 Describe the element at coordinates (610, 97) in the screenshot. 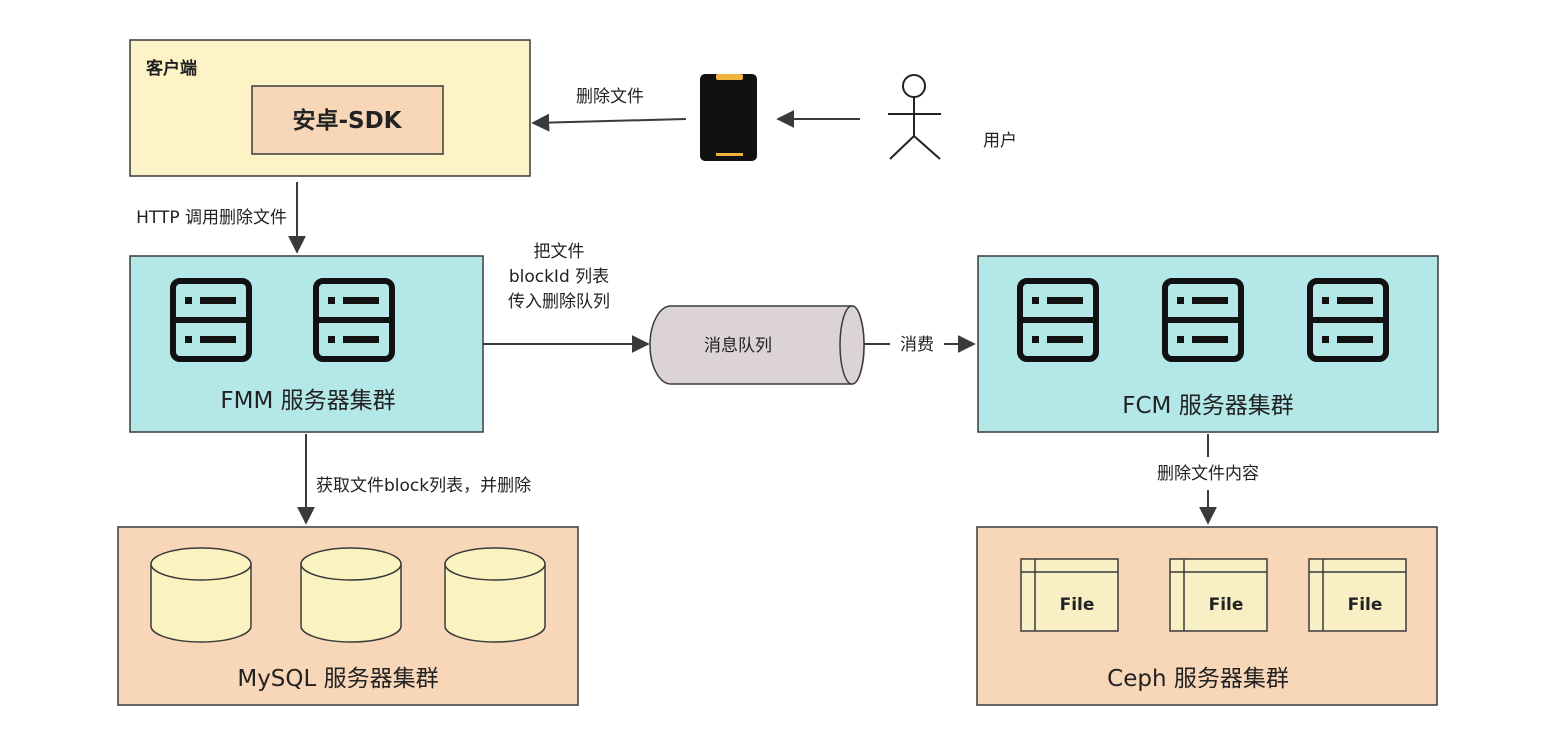

I see `phone-to-client-label: 删除文件` at that location.